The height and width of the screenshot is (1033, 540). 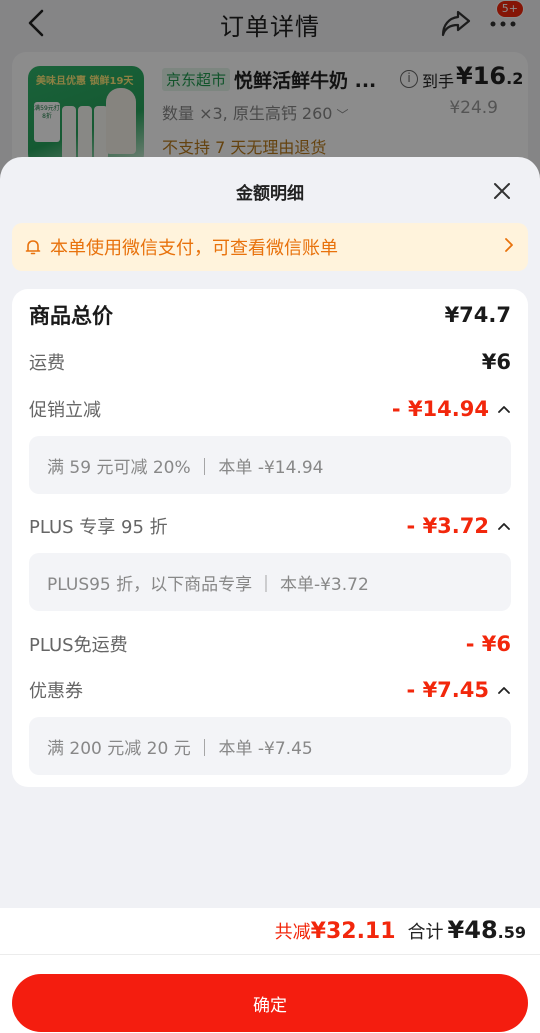 What do you see at coordinates (509, 245) in the screenshot?
I see `chevron-right-icon` at bounding box center [509, 245].